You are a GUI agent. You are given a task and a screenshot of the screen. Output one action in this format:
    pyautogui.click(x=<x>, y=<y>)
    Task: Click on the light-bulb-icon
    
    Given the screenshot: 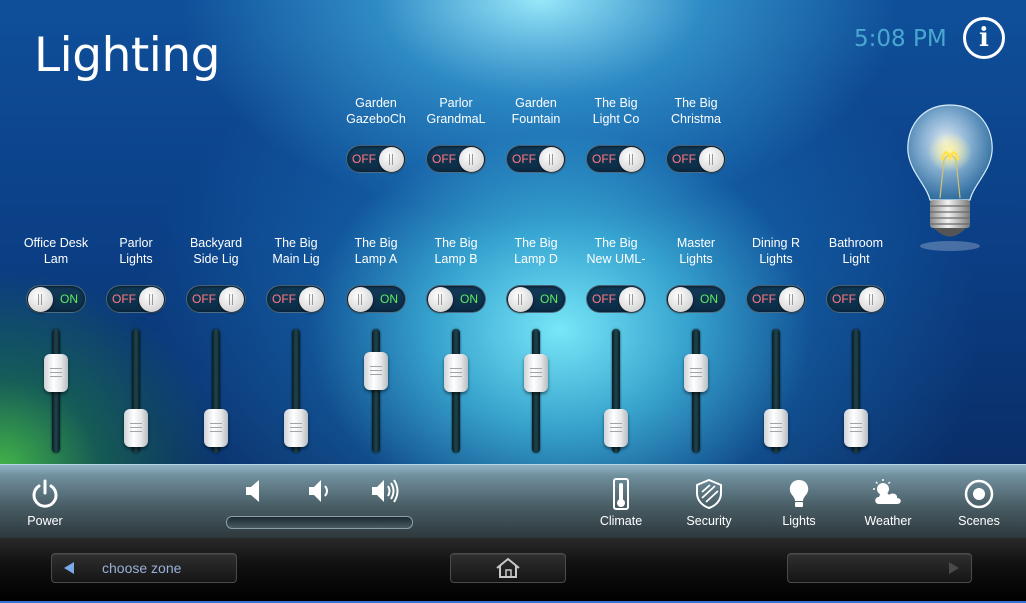 What is the action you would take?
    pyautogui.click(x=950, y=177)
    